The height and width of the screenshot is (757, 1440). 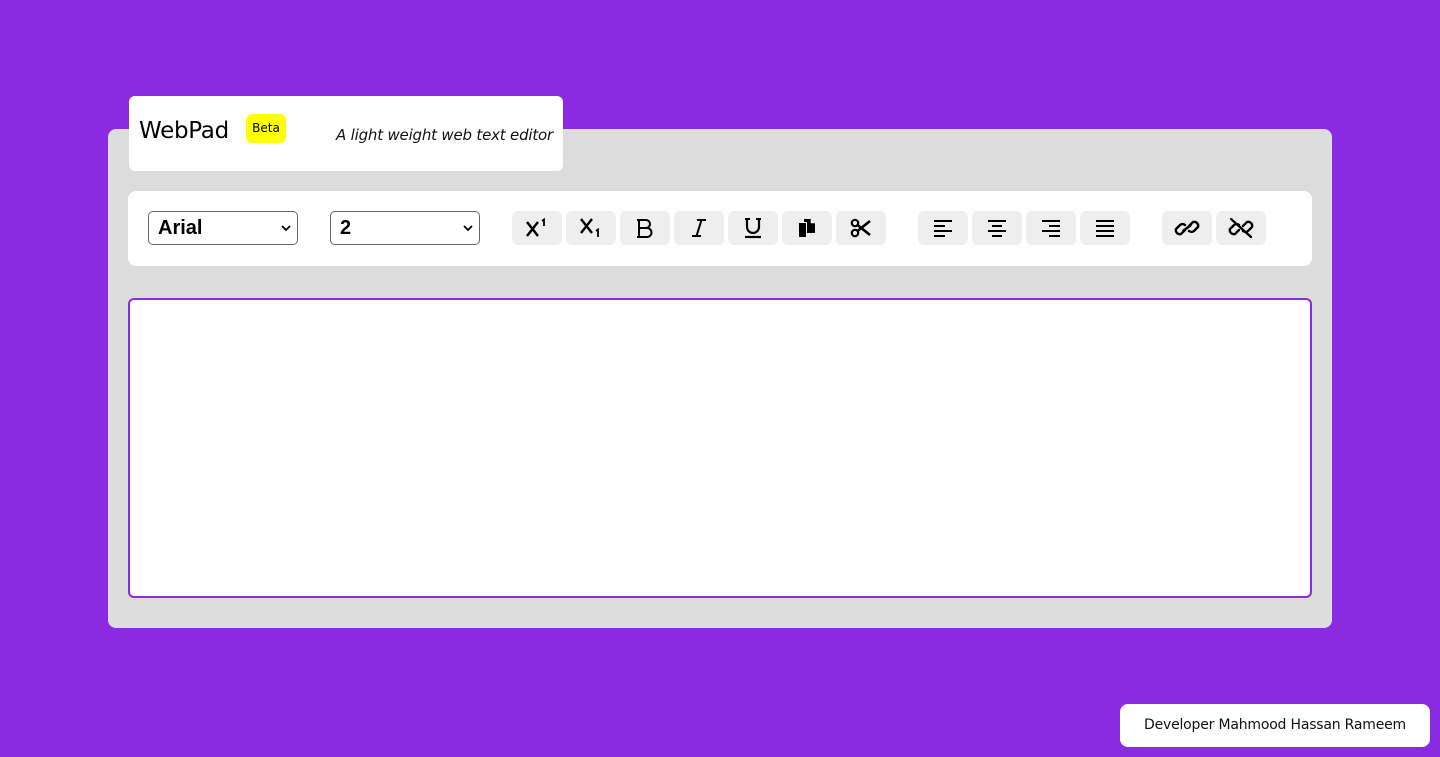 I want to click on underline-icon, so click(x=753, y=228).